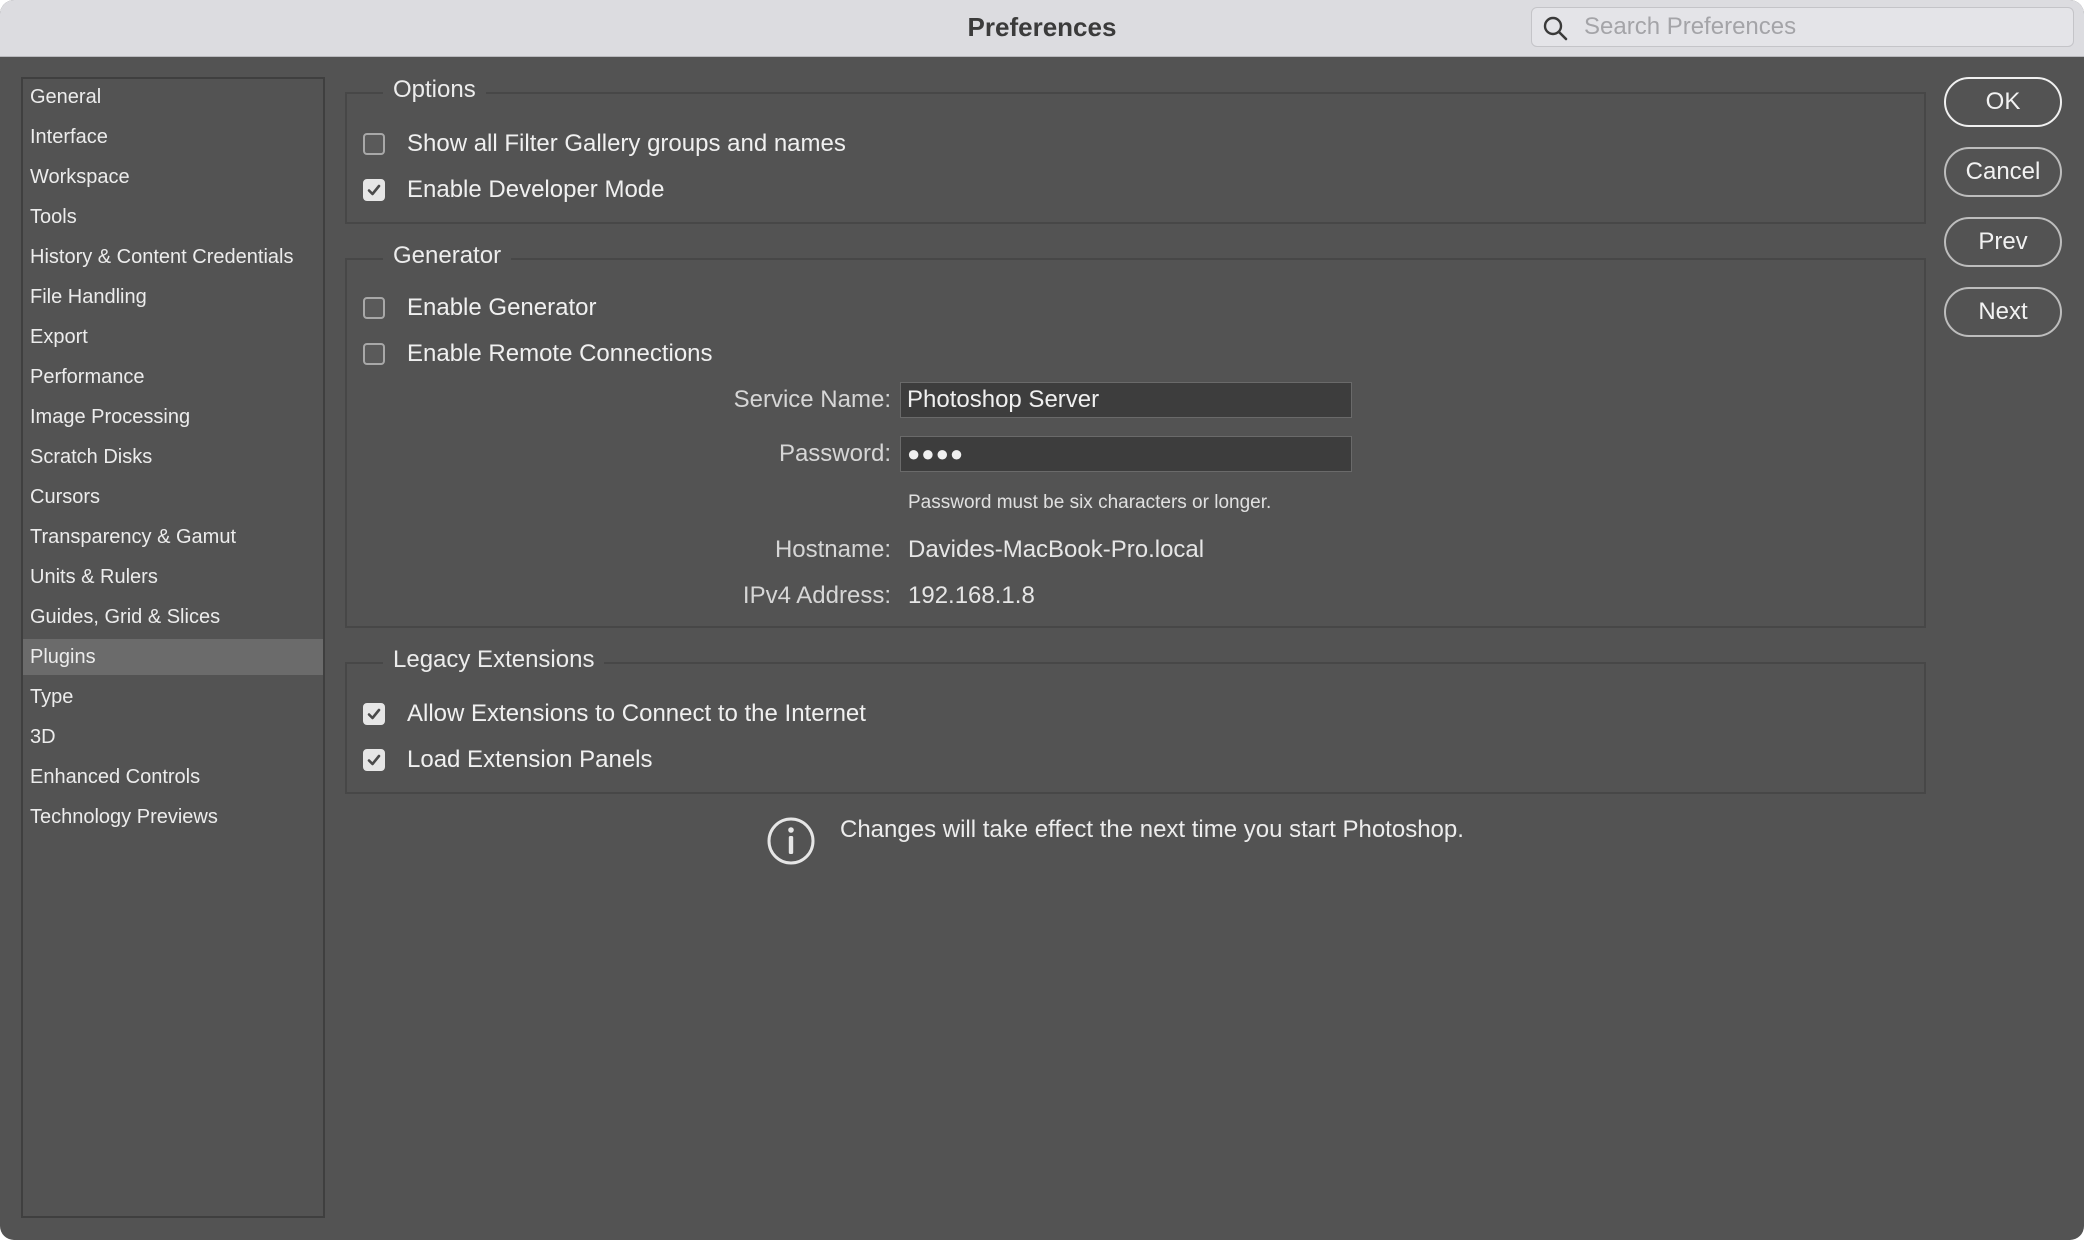 The image size is (2084, 1240). I want to click on sidebar-item-cursors: Cursors, so click(173, 497).